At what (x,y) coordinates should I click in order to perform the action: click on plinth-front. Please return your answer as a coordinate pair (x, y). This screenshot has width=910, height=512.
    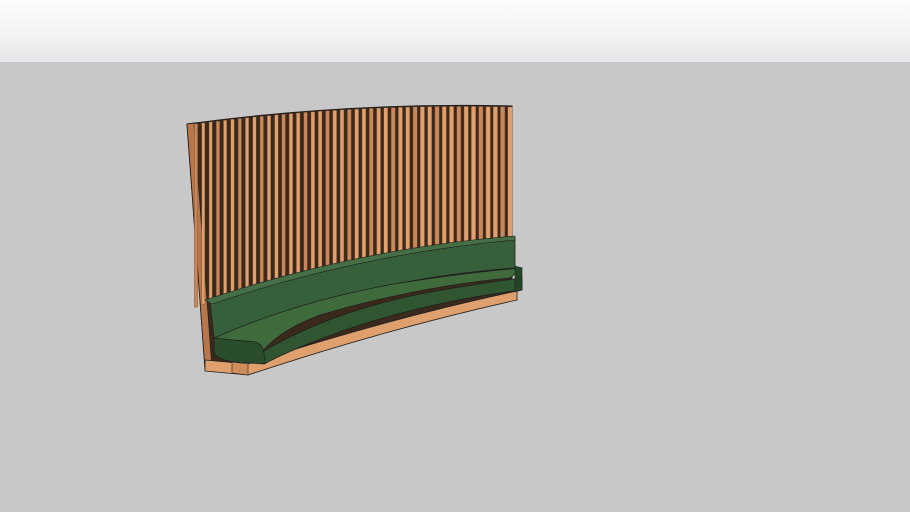
    Looking at the image, I should click on (240, 368).